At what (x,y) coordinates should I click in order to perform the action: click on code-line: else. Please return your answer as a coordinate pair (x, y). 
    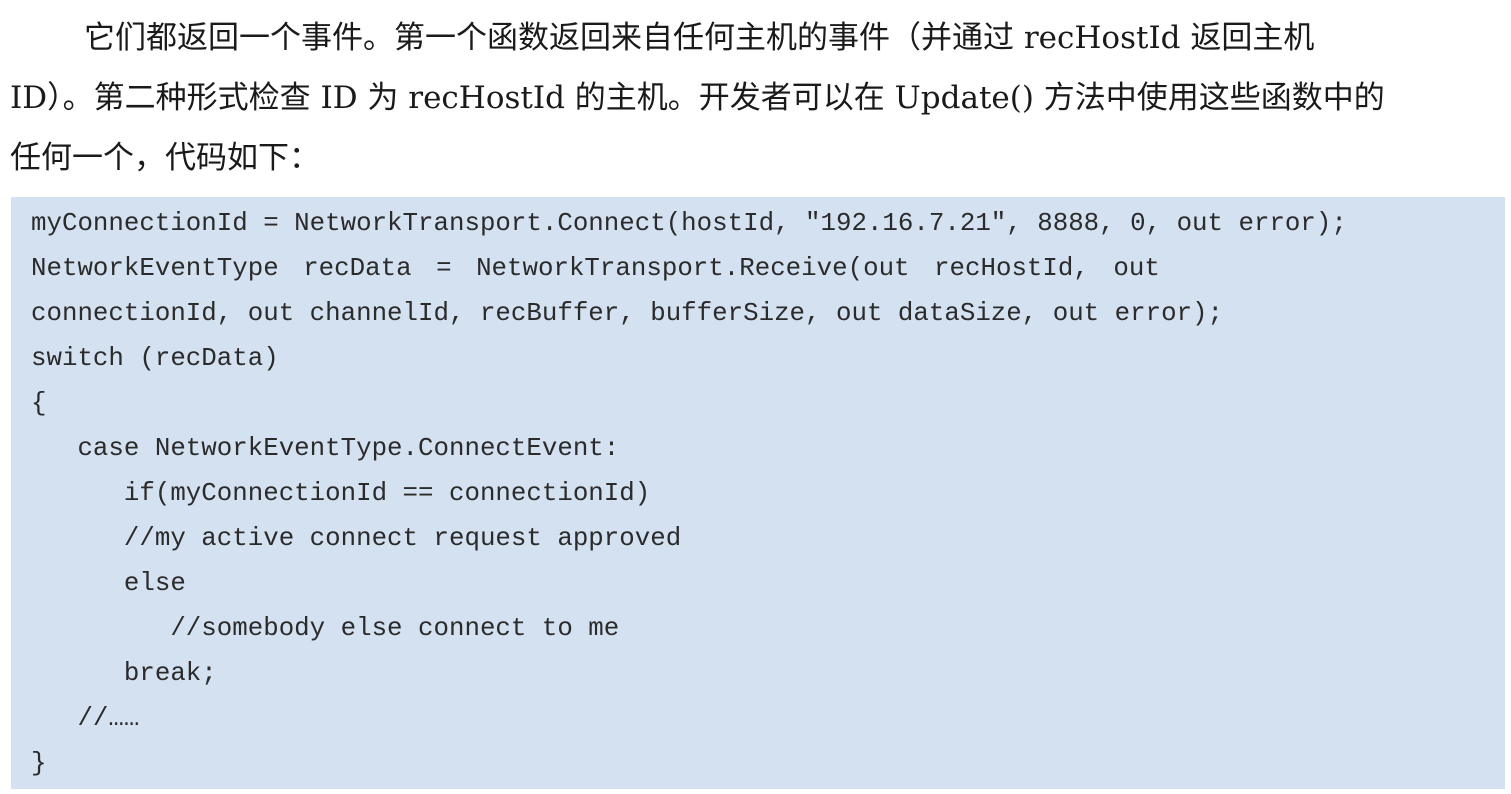
    Looking at the image, I should click on (108, 583).